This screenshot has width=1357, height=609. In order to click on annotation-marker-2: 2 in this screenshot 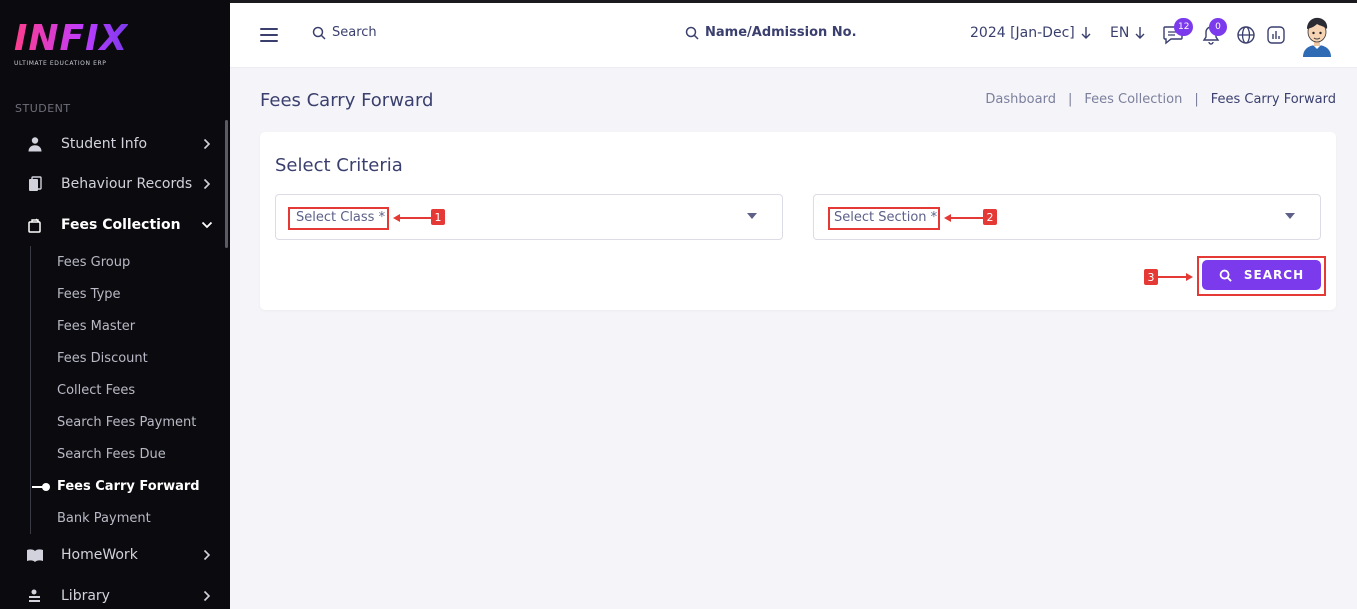, I will do `click(990, 217)`.